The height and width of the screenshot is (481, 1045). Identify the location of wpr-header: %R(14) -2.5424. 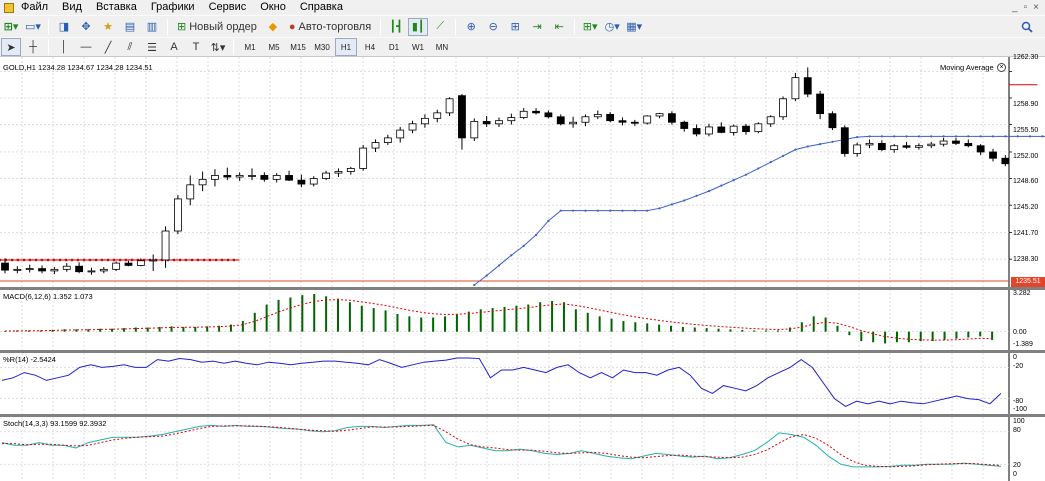
(29, 359).